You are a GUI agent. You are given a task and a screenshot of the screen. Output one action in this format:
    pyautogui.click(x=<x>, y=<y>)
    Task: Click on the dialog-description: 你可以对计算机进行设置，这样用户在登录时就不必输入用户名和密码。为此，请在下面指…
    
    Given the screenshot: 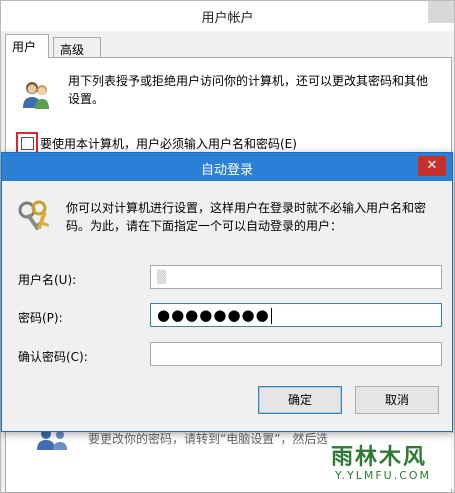 What is the action you would take?
    pyautogui.click(x=246, y=217)
    